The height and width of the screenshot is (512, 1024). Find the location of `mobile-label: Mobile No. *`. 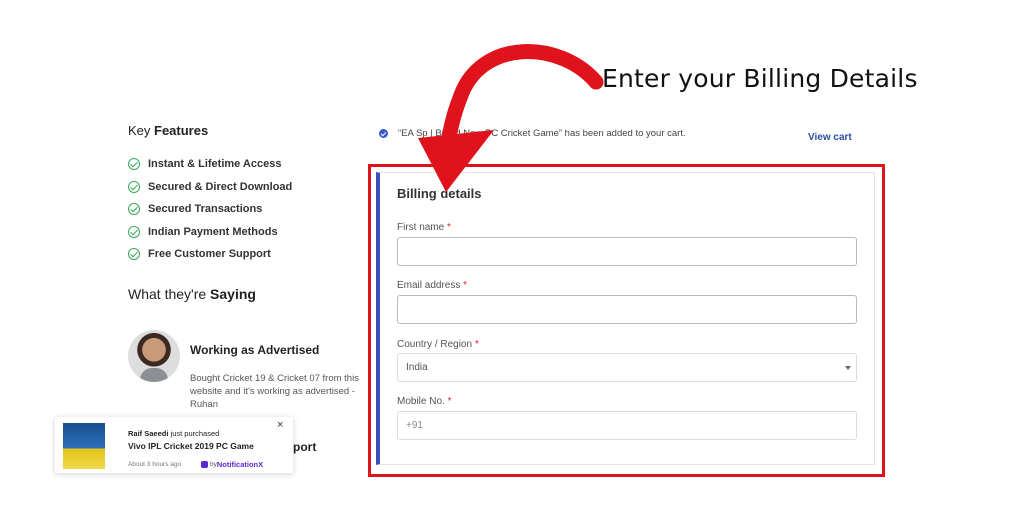

mobile-label: Mobile No. * is located at coordinates (424, 401).